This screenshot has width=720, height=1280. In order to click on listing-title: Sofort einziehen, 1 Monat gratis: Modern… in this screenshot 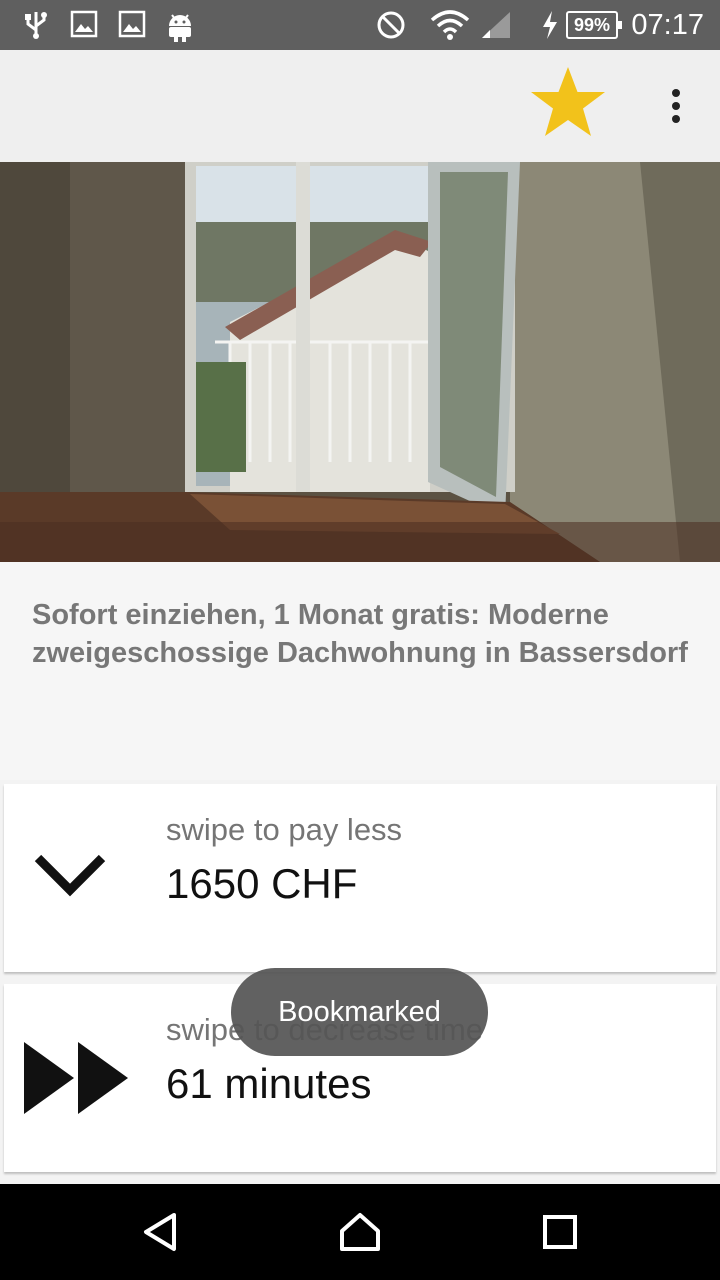, I will do `click(360, 634)`.